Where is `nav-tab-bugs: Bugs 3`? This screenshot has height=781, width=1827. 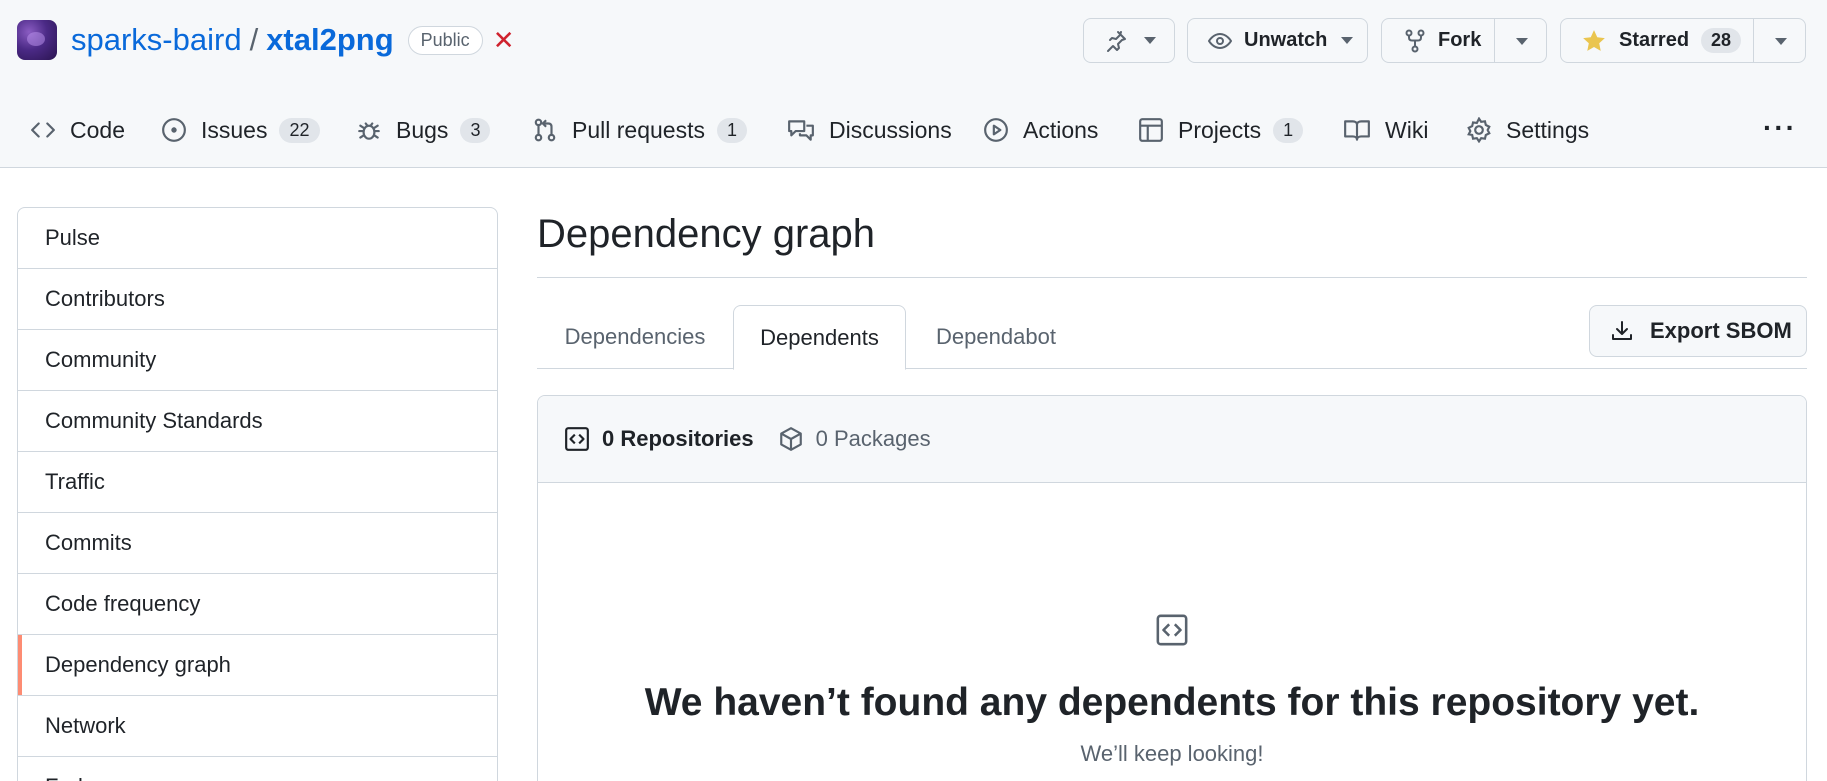
nav-tab-bugs: Bugs 3 is located at coordinates (423, 130).